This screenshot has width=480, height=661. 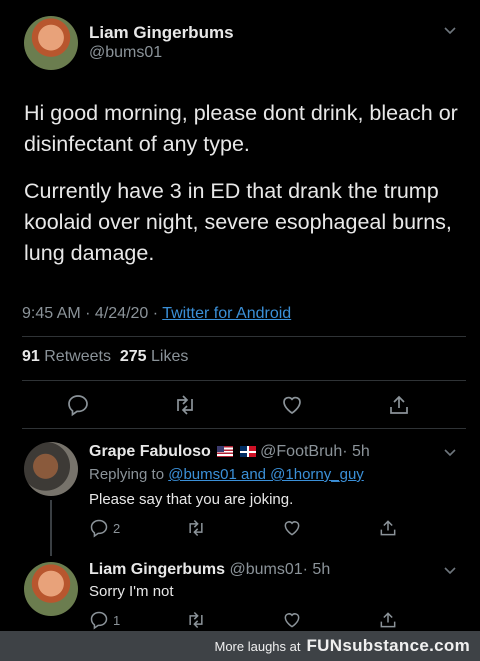 I want to click on replying-to-line: Replying to @bums01 and @1horny_guy, so click(x=226, y=474).